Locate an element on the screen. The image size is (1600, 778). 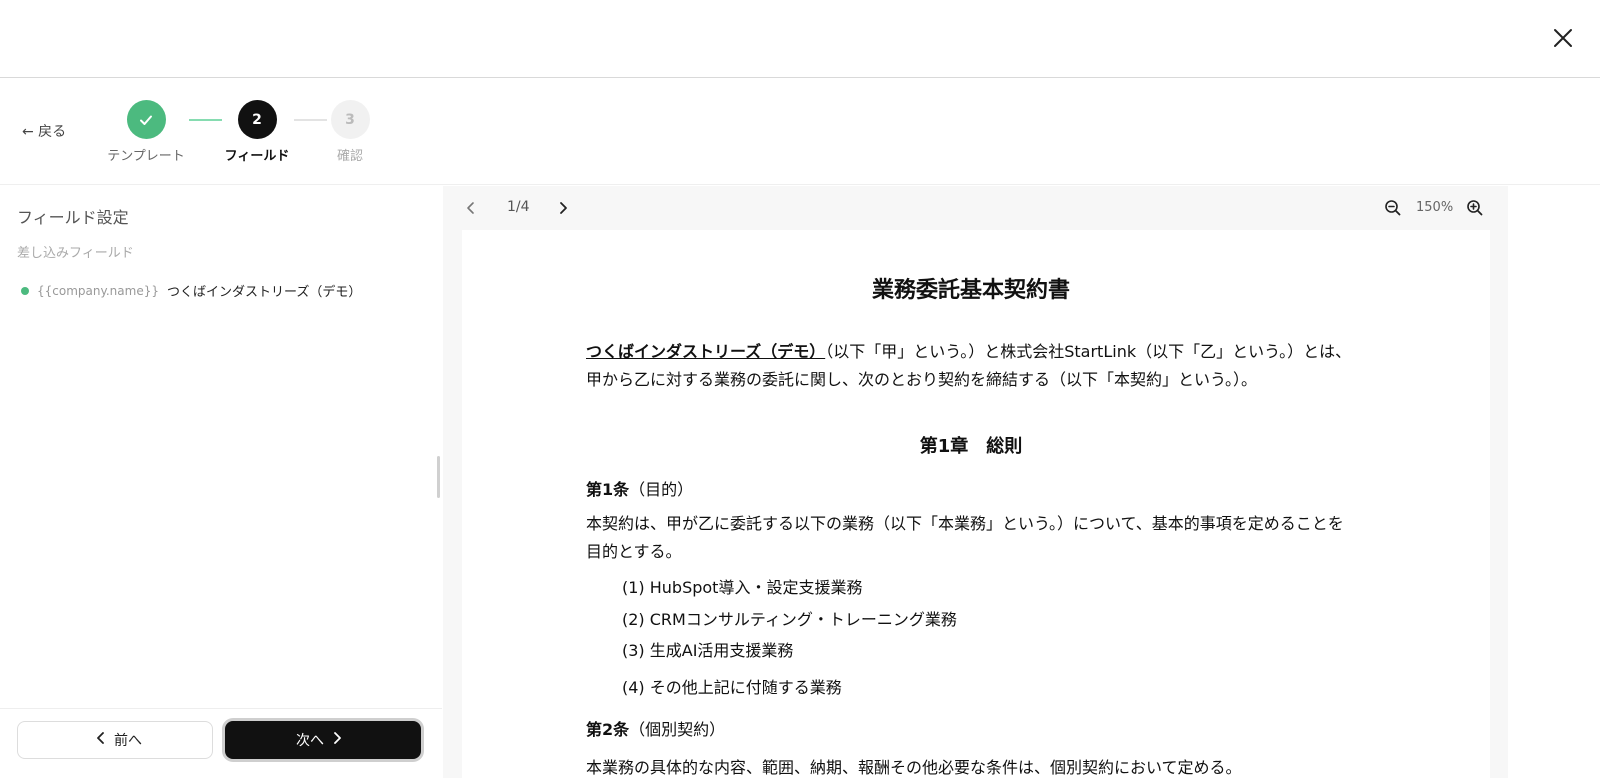
page-indicator: 1/4 is located at coordinates (518, 207).